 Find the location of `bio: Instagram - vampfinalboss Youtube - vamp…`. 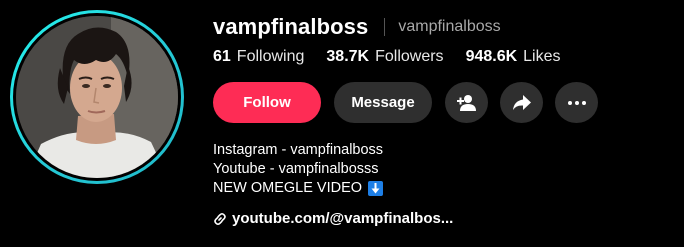

bio: Instagram - vampfinalboss Youtube - vamp… is located at coordinates (298, 169).